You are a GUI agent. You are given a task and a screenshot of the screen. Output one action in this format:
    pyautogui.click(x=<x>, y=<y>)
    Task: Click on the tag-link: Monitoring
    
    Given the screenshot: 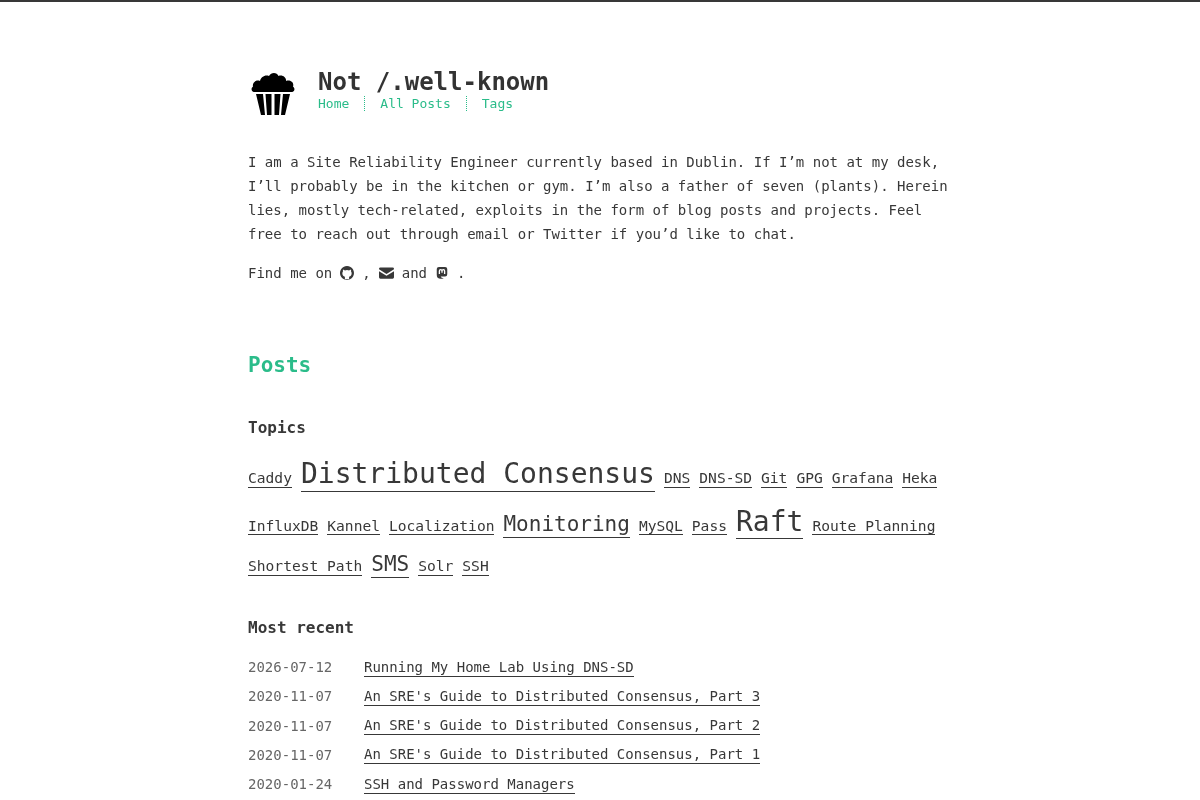 What is the action you would take?
    pyautogui.click(x=566, y=524)
    